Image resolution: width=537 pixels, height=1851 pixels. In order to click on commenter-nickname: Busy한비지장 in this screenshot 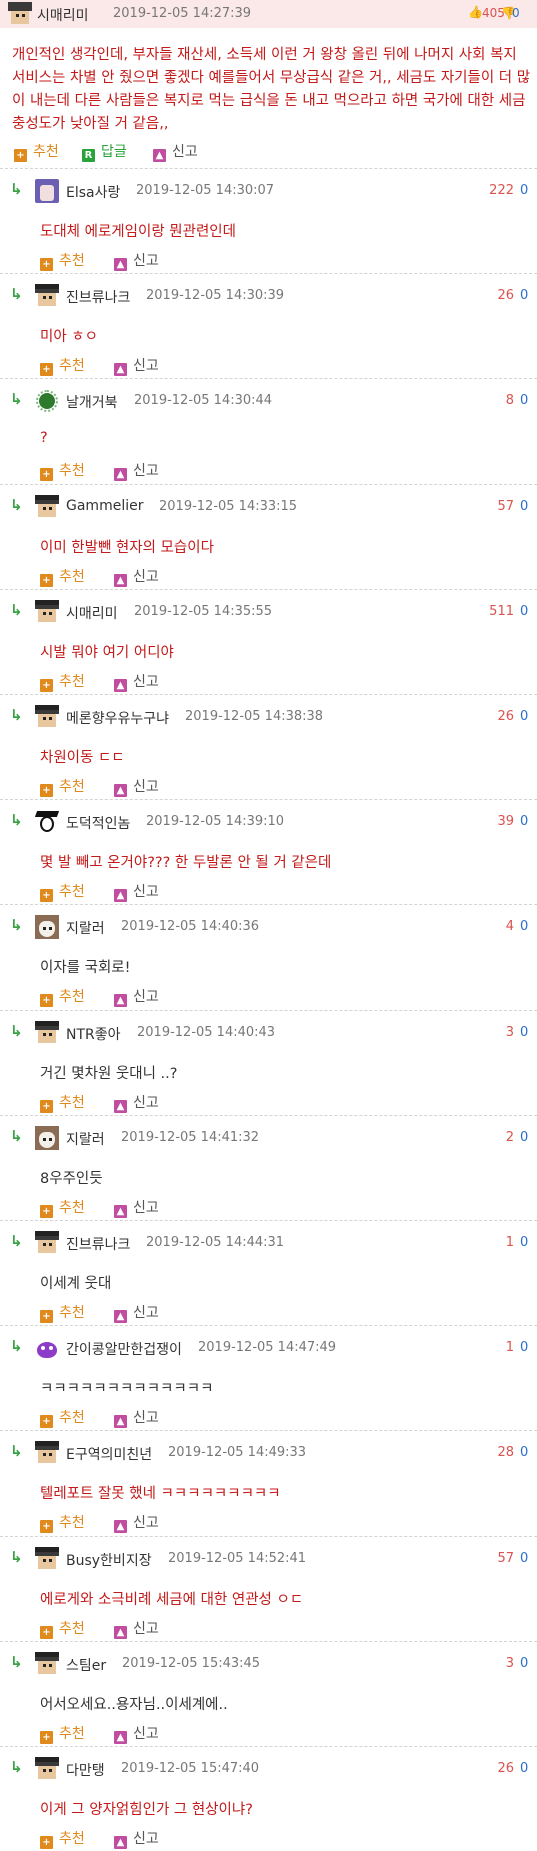, I will do `click(109, 1560)`.